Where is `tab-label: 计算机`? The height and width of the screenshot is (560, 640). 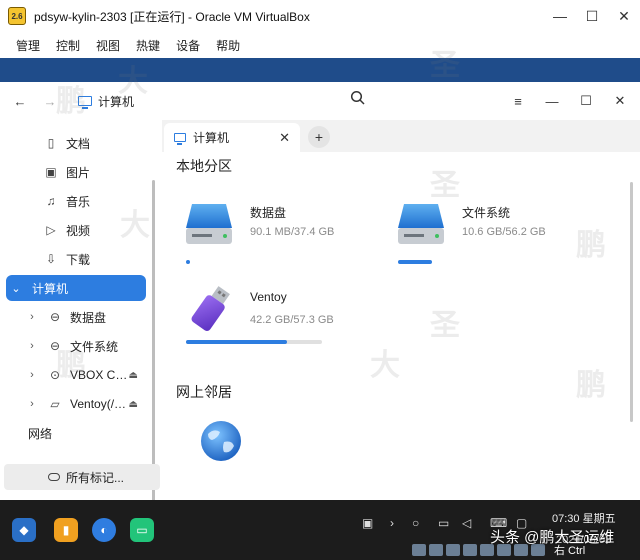
tab-label: 计算机 is located at coordinates (211, 138).